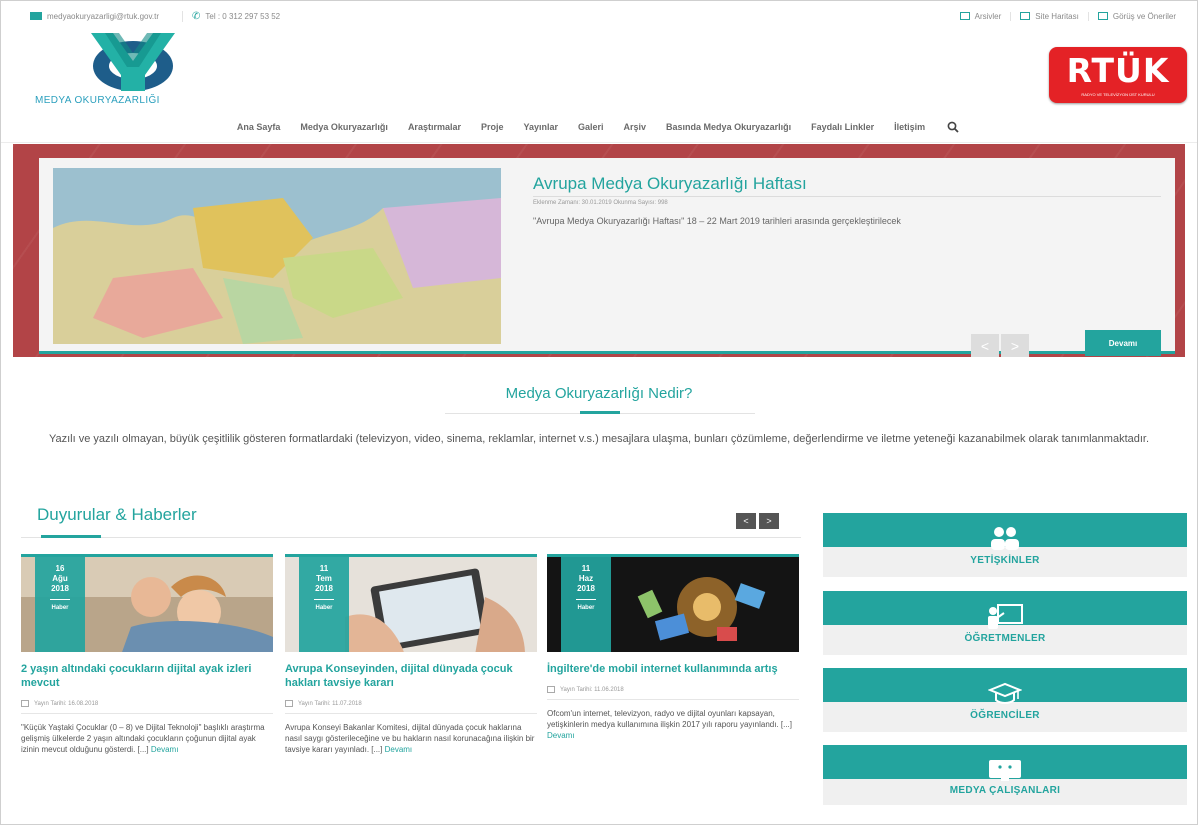 This screenshot has width=1198, height=825. Describe the element at coordinates (36, 16) in the screenshot. I see `mail-icon` at that location.